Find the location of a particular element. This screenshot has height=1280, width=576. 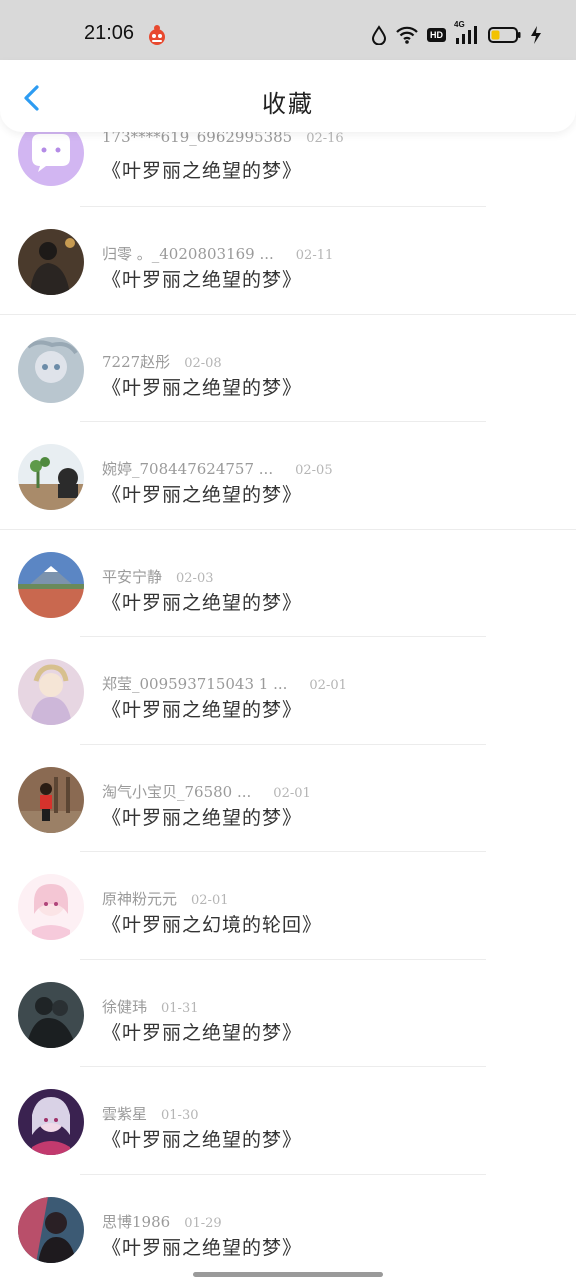

signal-icon is located at coordinates (466, 35).